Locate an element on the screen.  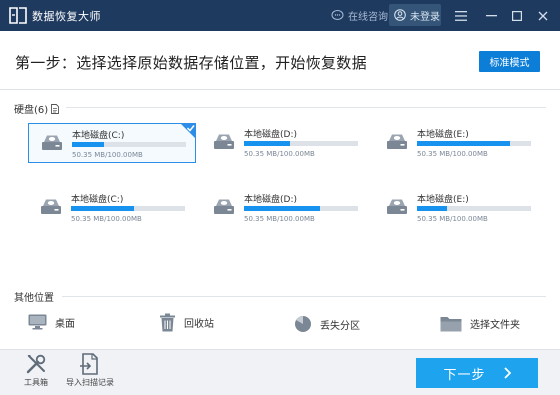
other-item-label: 丢失分区 is located at coordinates (340, 326).